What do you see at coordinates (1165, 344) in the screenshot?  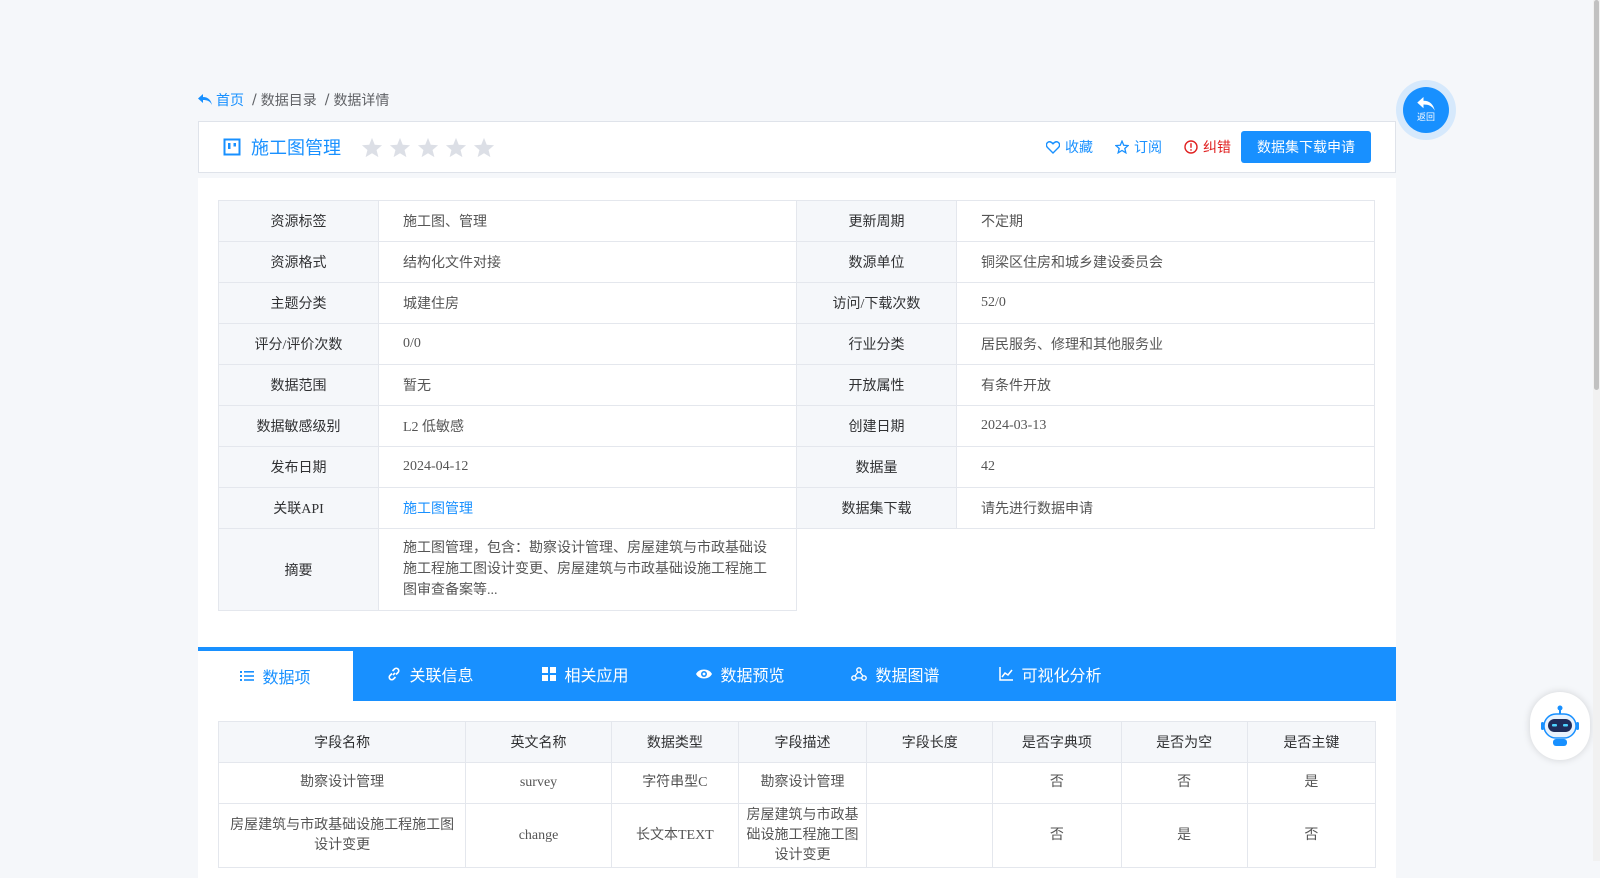 I see `info-value: 居民服务、修理和其他服务业` at bounding box center [1165, 344].